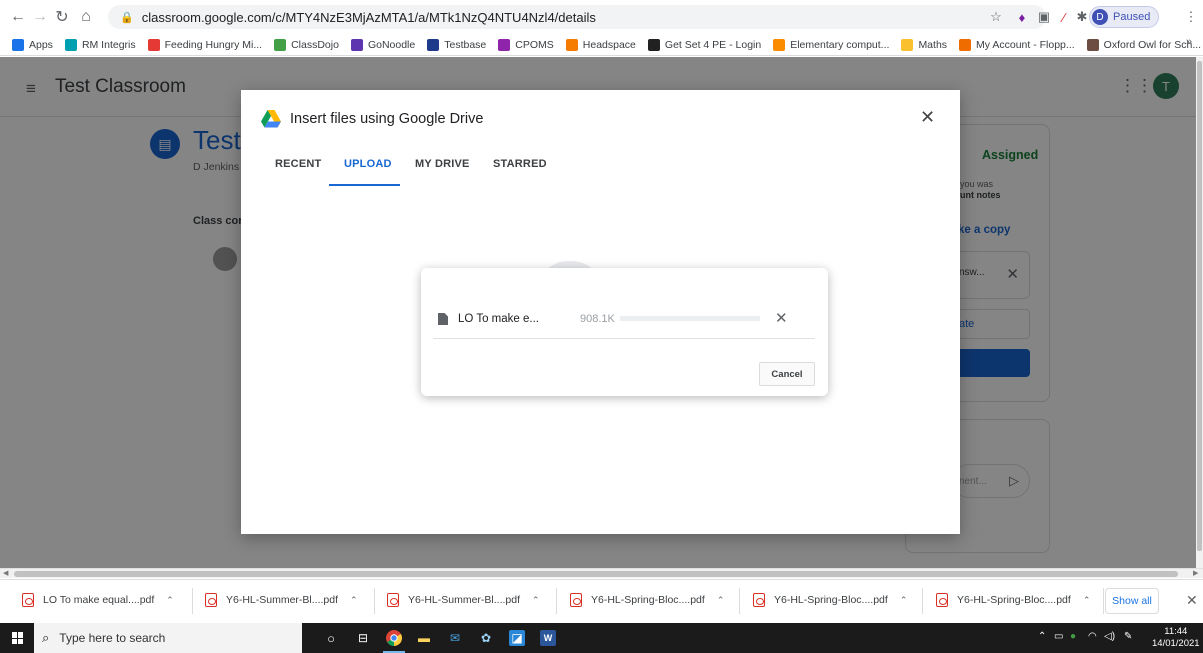  What do you see at coordinates (486, 638) in the screenshot?
I see `app-icon: ✿` at bounding box center [486, 638].